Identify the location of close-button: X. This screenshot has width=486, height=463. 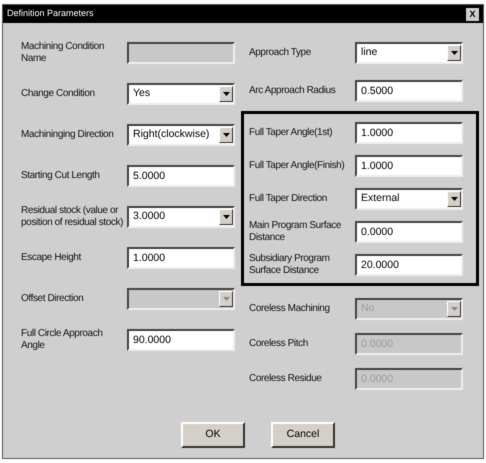
(472, 14).